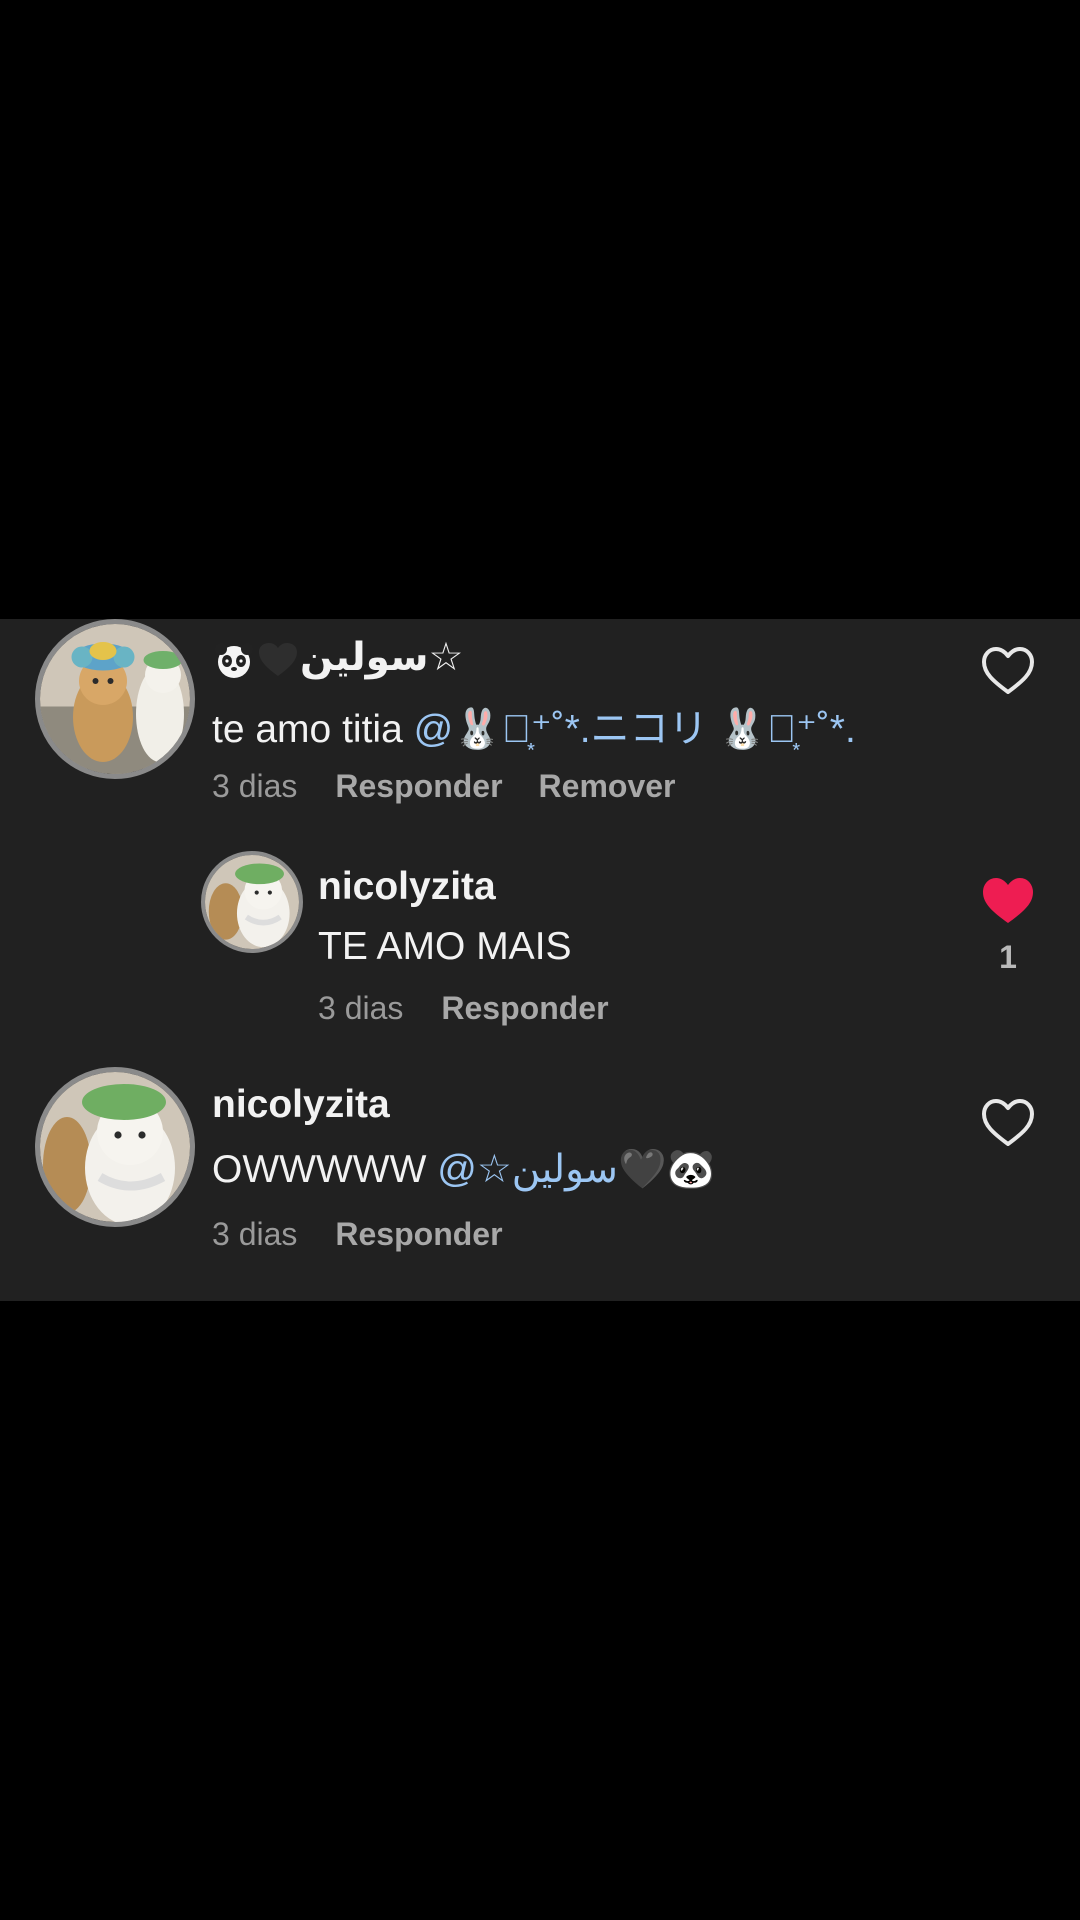 This screenshot has height=1920, width=1080. I want to click on reply-username: nicolyzita, so click(407, 887).